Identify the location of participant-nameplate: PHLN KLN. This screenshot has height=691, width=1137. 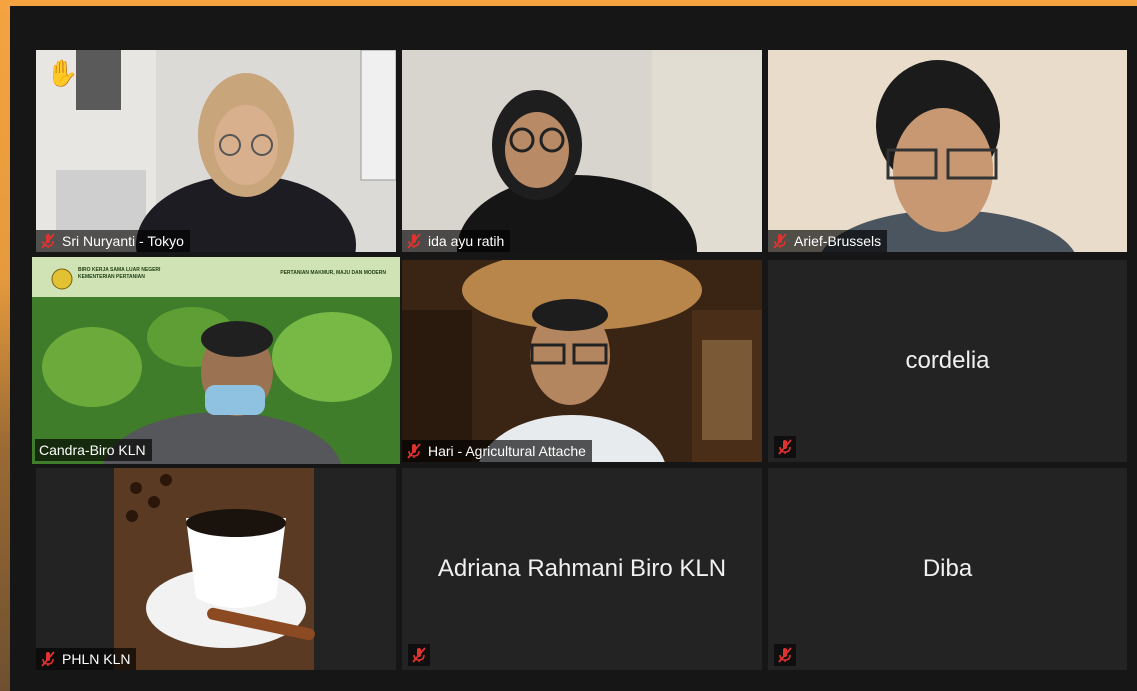
(86, 659).